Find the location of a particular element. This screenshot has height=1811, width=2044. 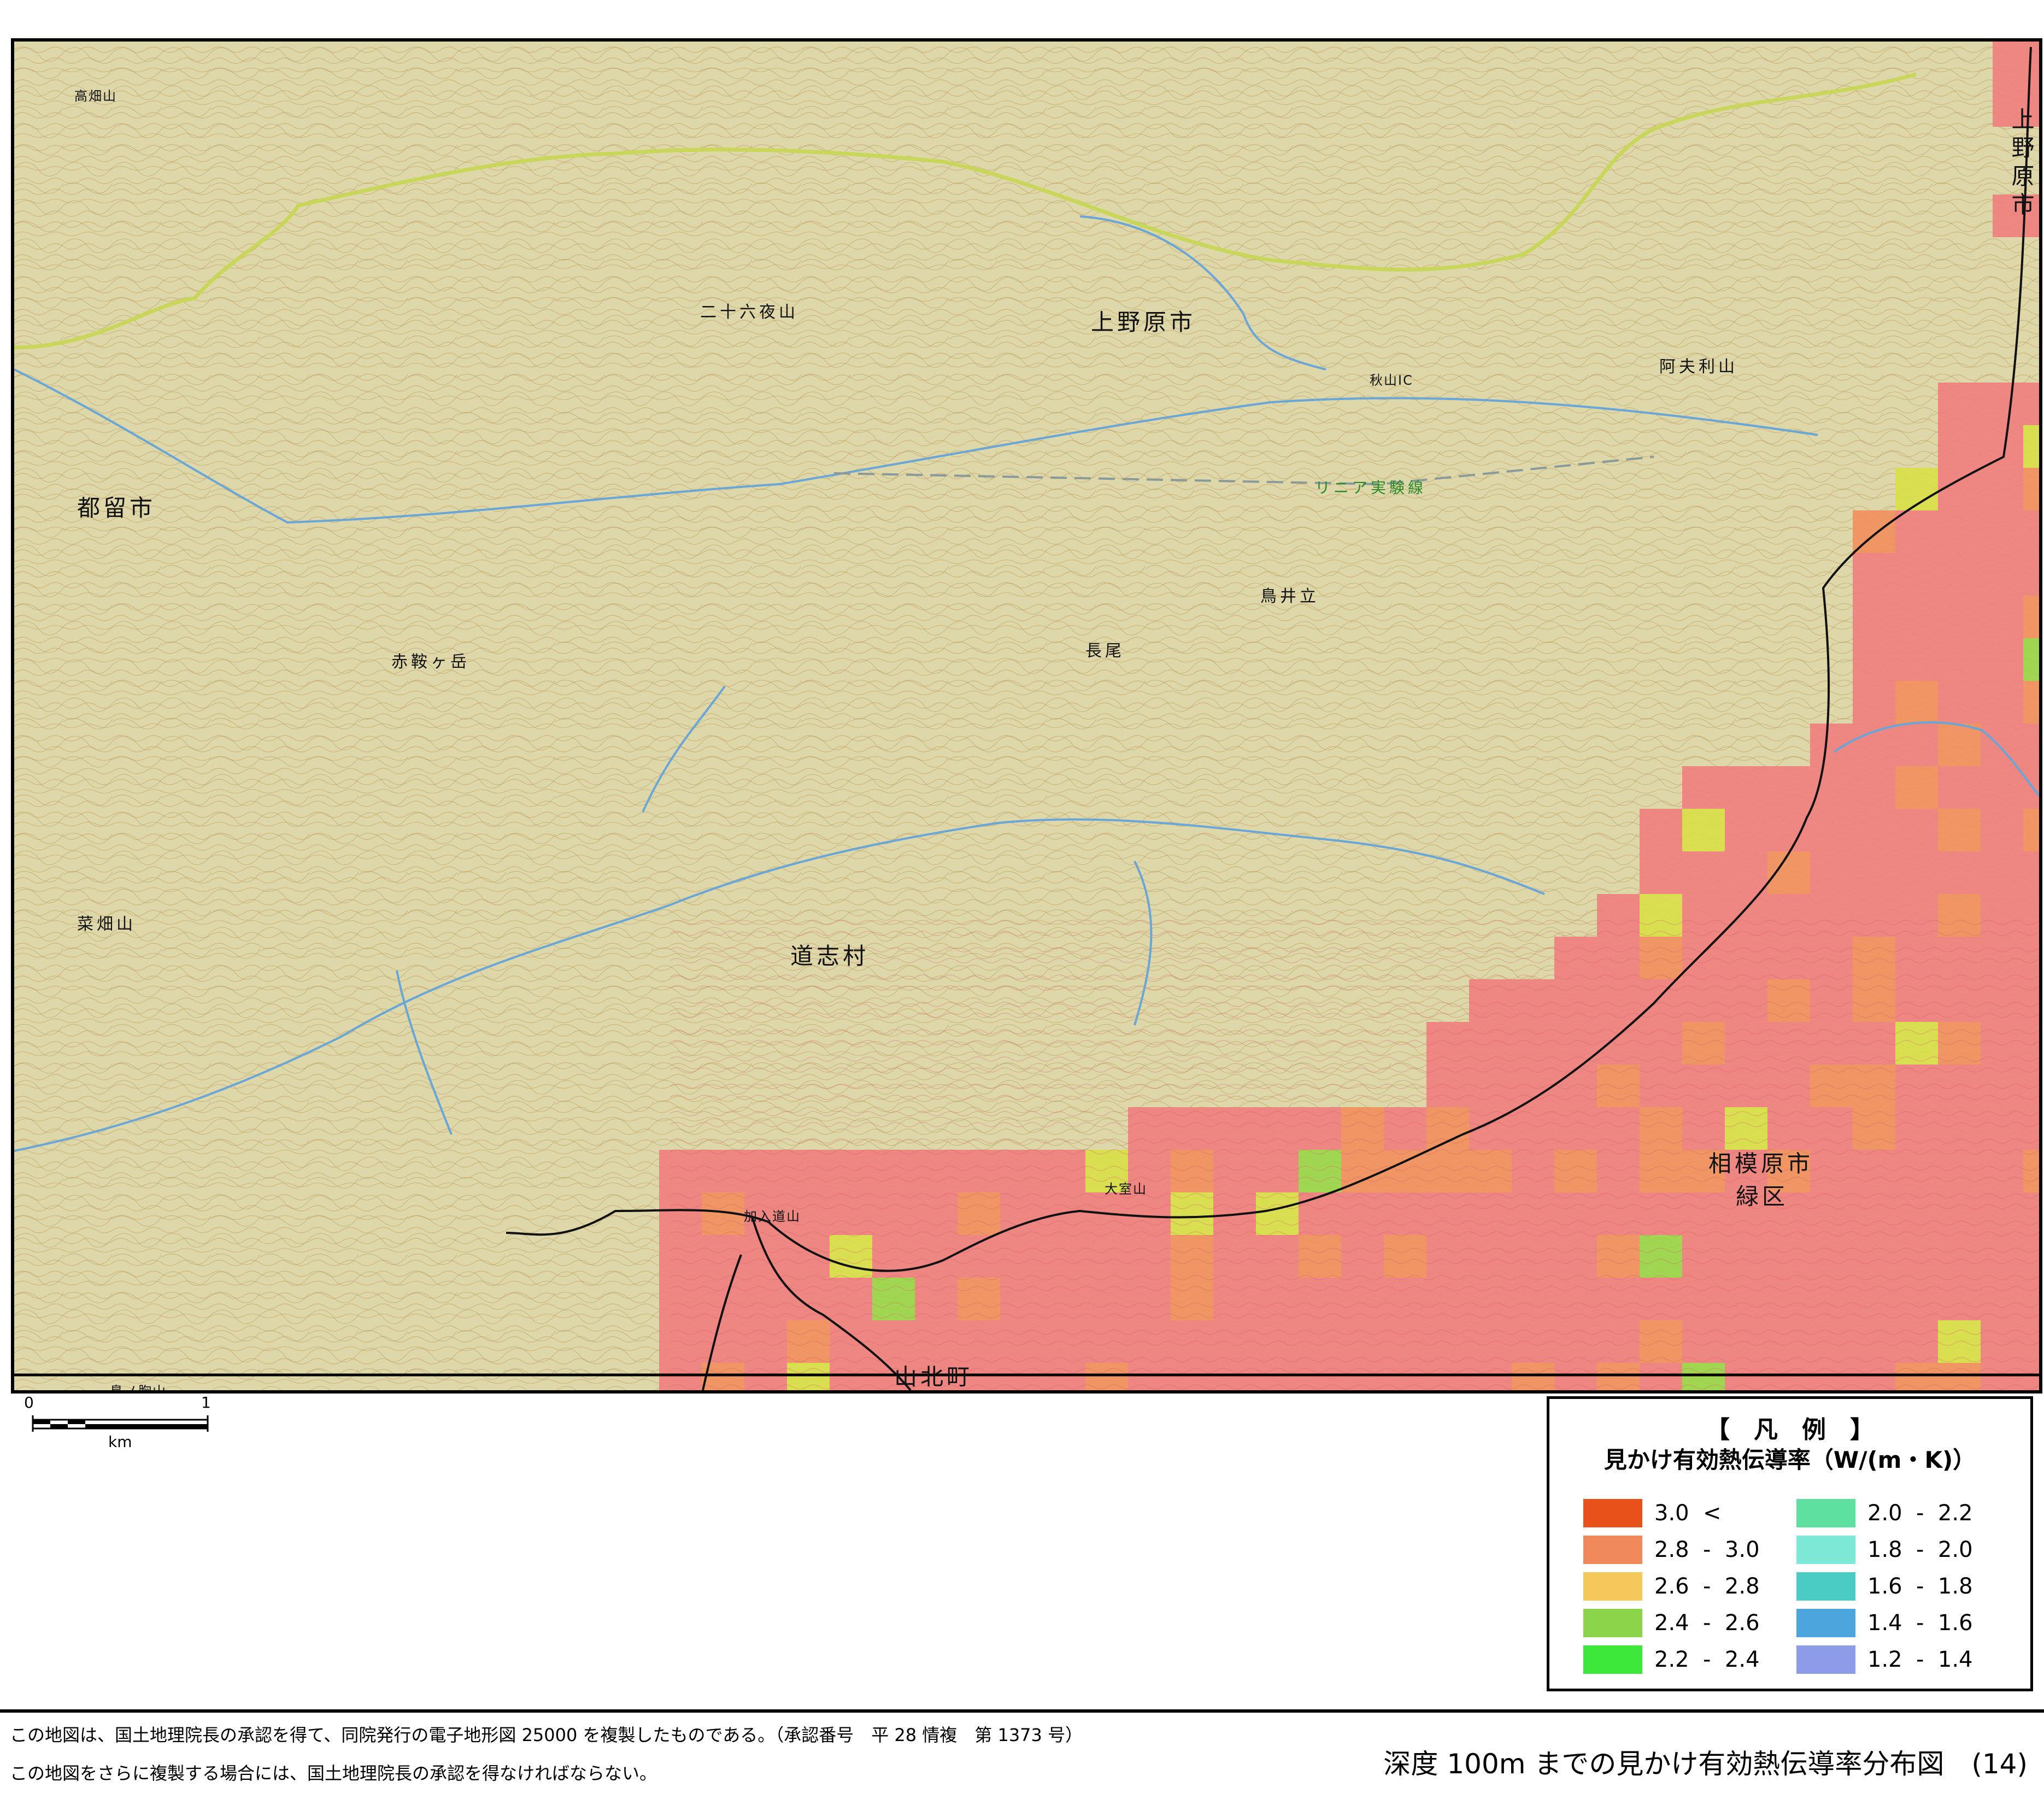

footer-divider is located at coordinates (1022, 1711).